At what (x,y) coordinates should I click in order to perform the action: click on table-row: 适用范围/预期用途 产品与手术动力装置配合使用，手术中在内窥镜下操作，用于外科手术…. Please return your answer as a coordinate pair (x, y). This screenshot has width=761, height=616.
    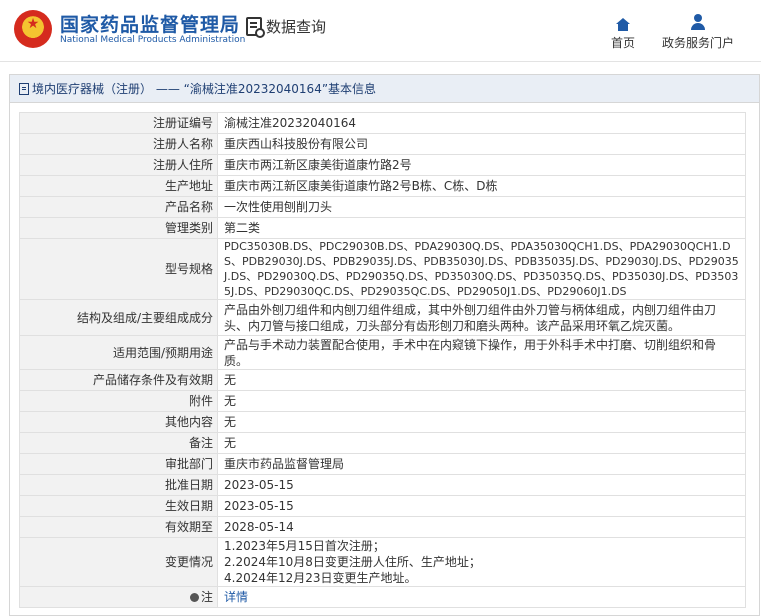
    Looking at the image, I should click on (382, 352).